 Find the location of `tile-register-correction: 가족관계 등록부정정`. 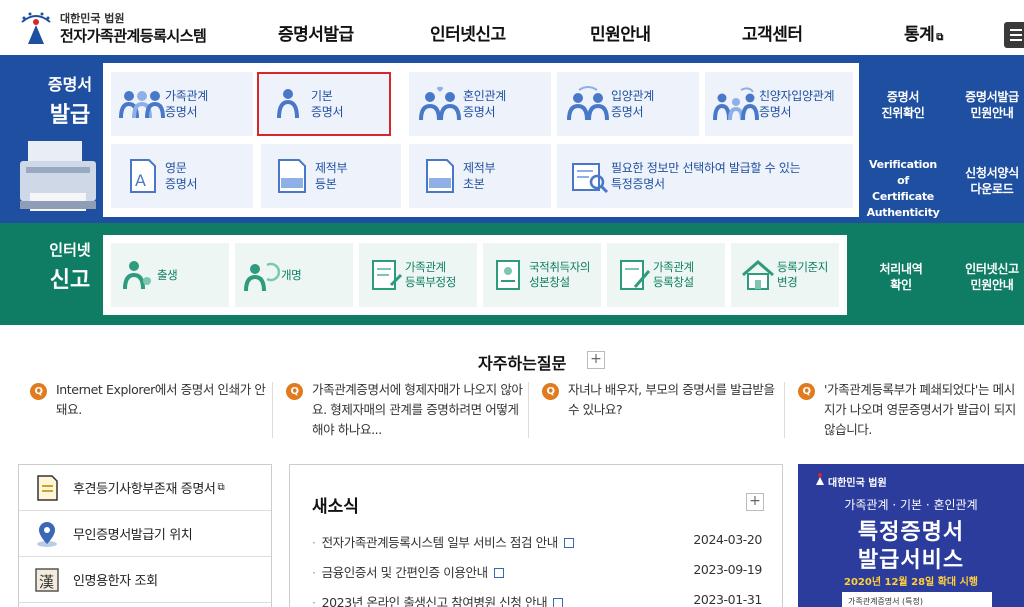

tile-register-correction: 가족관계 등록부정정 is located at coordinates (418, 275).